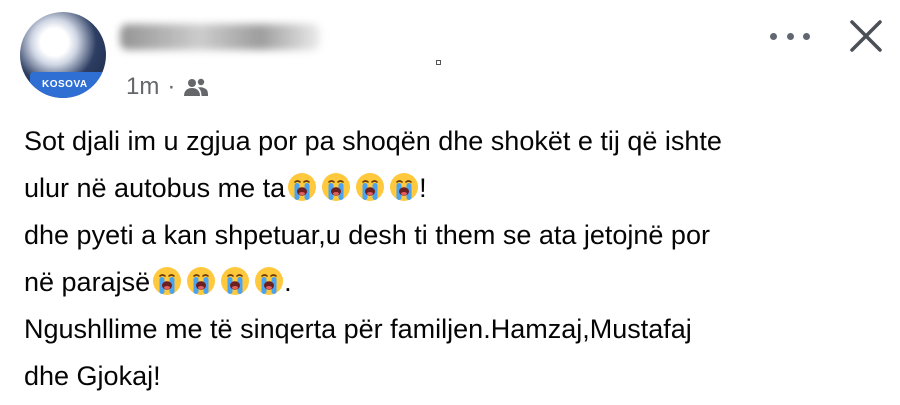  I want to click on post-line-punctuation: !, so click(423, 188).